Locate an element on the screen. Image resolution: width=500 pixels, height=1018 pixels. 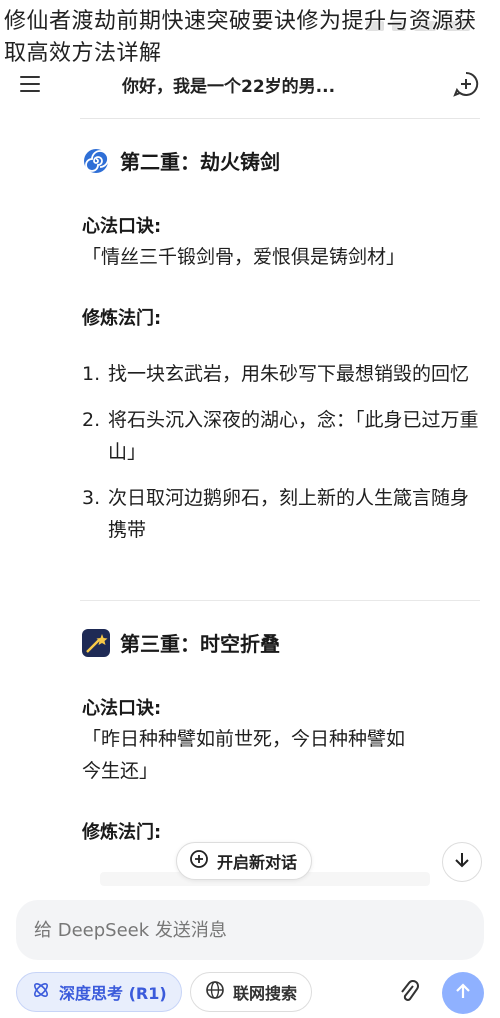
paperclip-icon is located at coordinates (409, 992).